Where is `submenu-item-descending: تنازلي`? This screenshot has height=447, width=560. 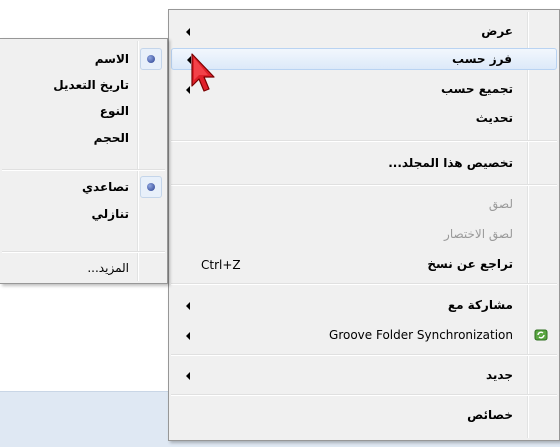
submenu-item-descending: تنازلي is located at coordinates (82, 215).